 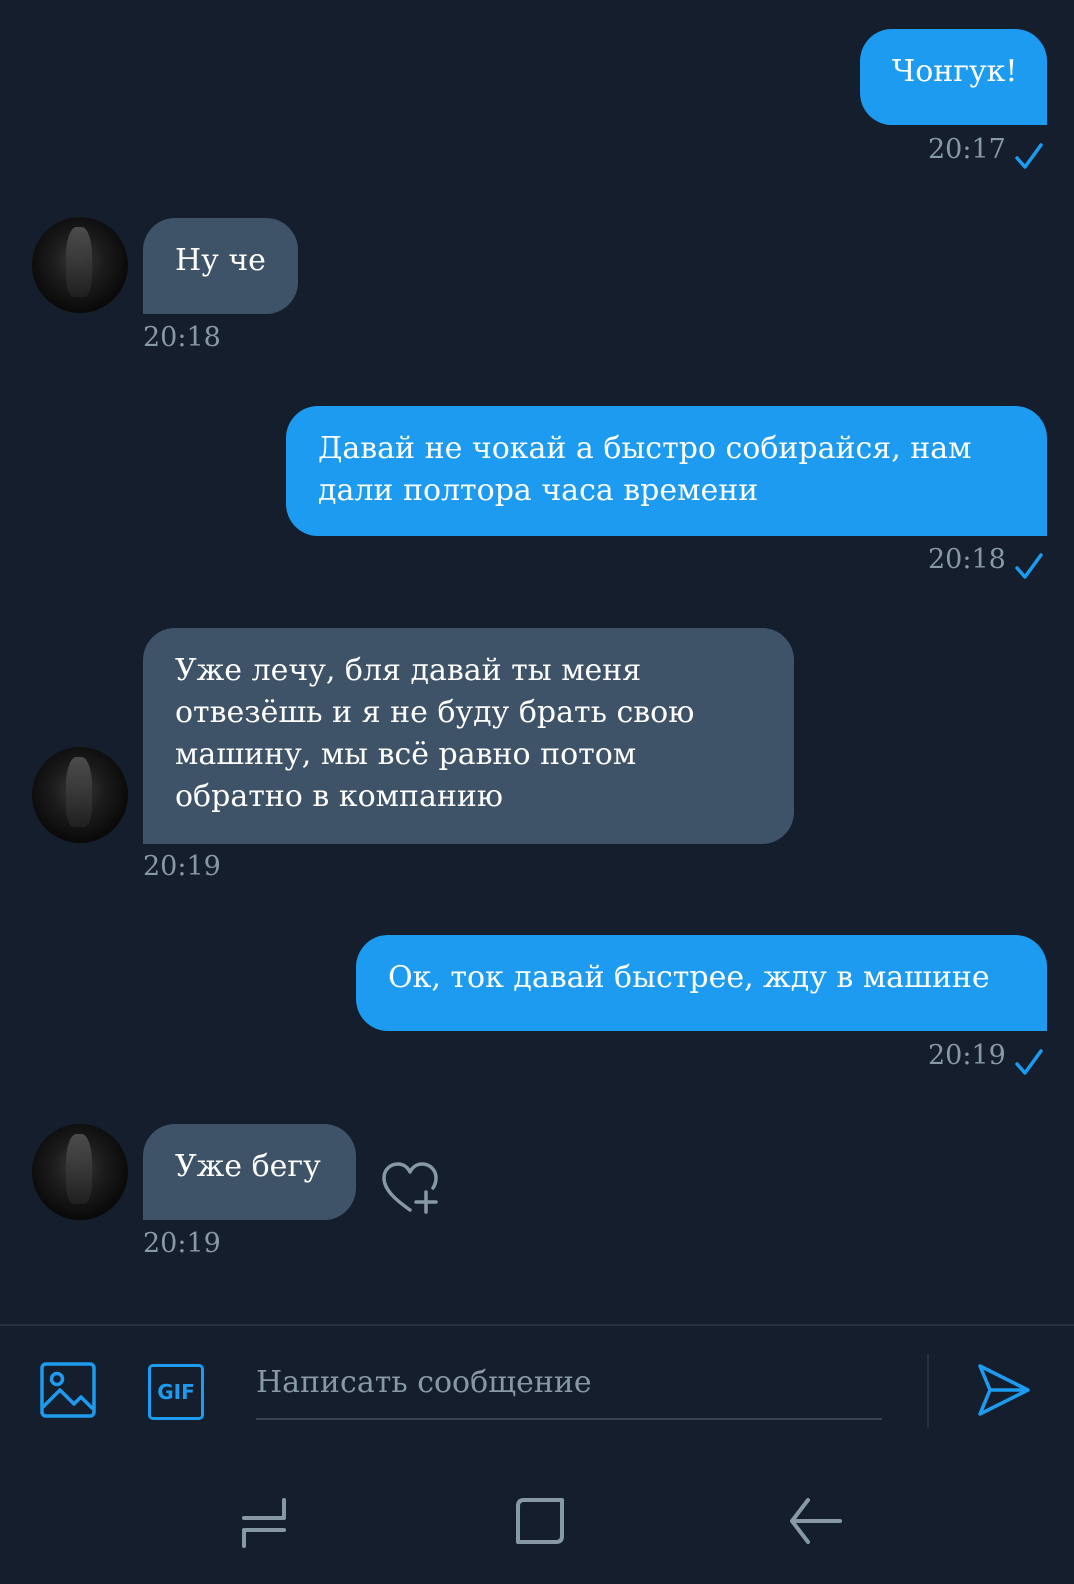 I want to click on composer-divider, so click(x=537, y=1325).